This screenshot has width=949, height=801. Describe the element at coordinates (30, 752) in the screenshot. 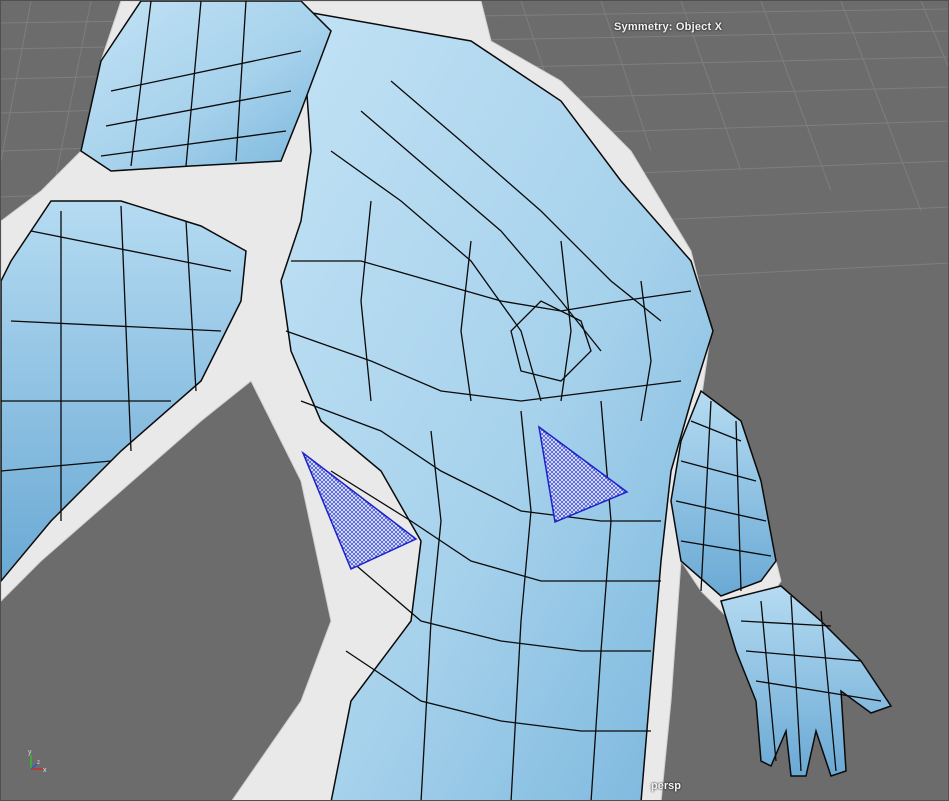

I see `axis-y-label: y` at that location.